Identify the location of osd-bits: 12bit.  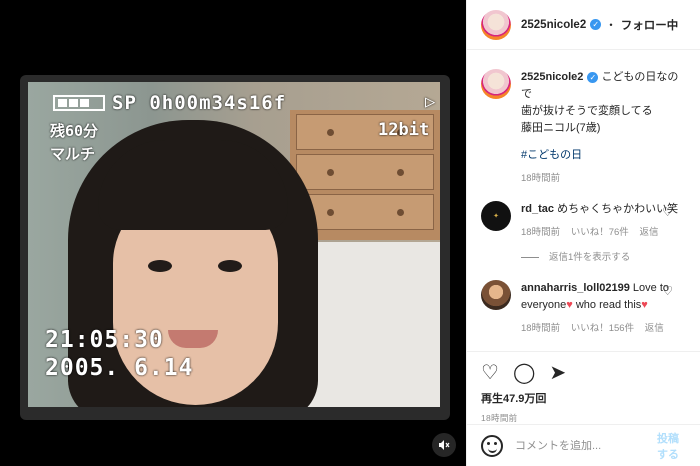
(404, 130).